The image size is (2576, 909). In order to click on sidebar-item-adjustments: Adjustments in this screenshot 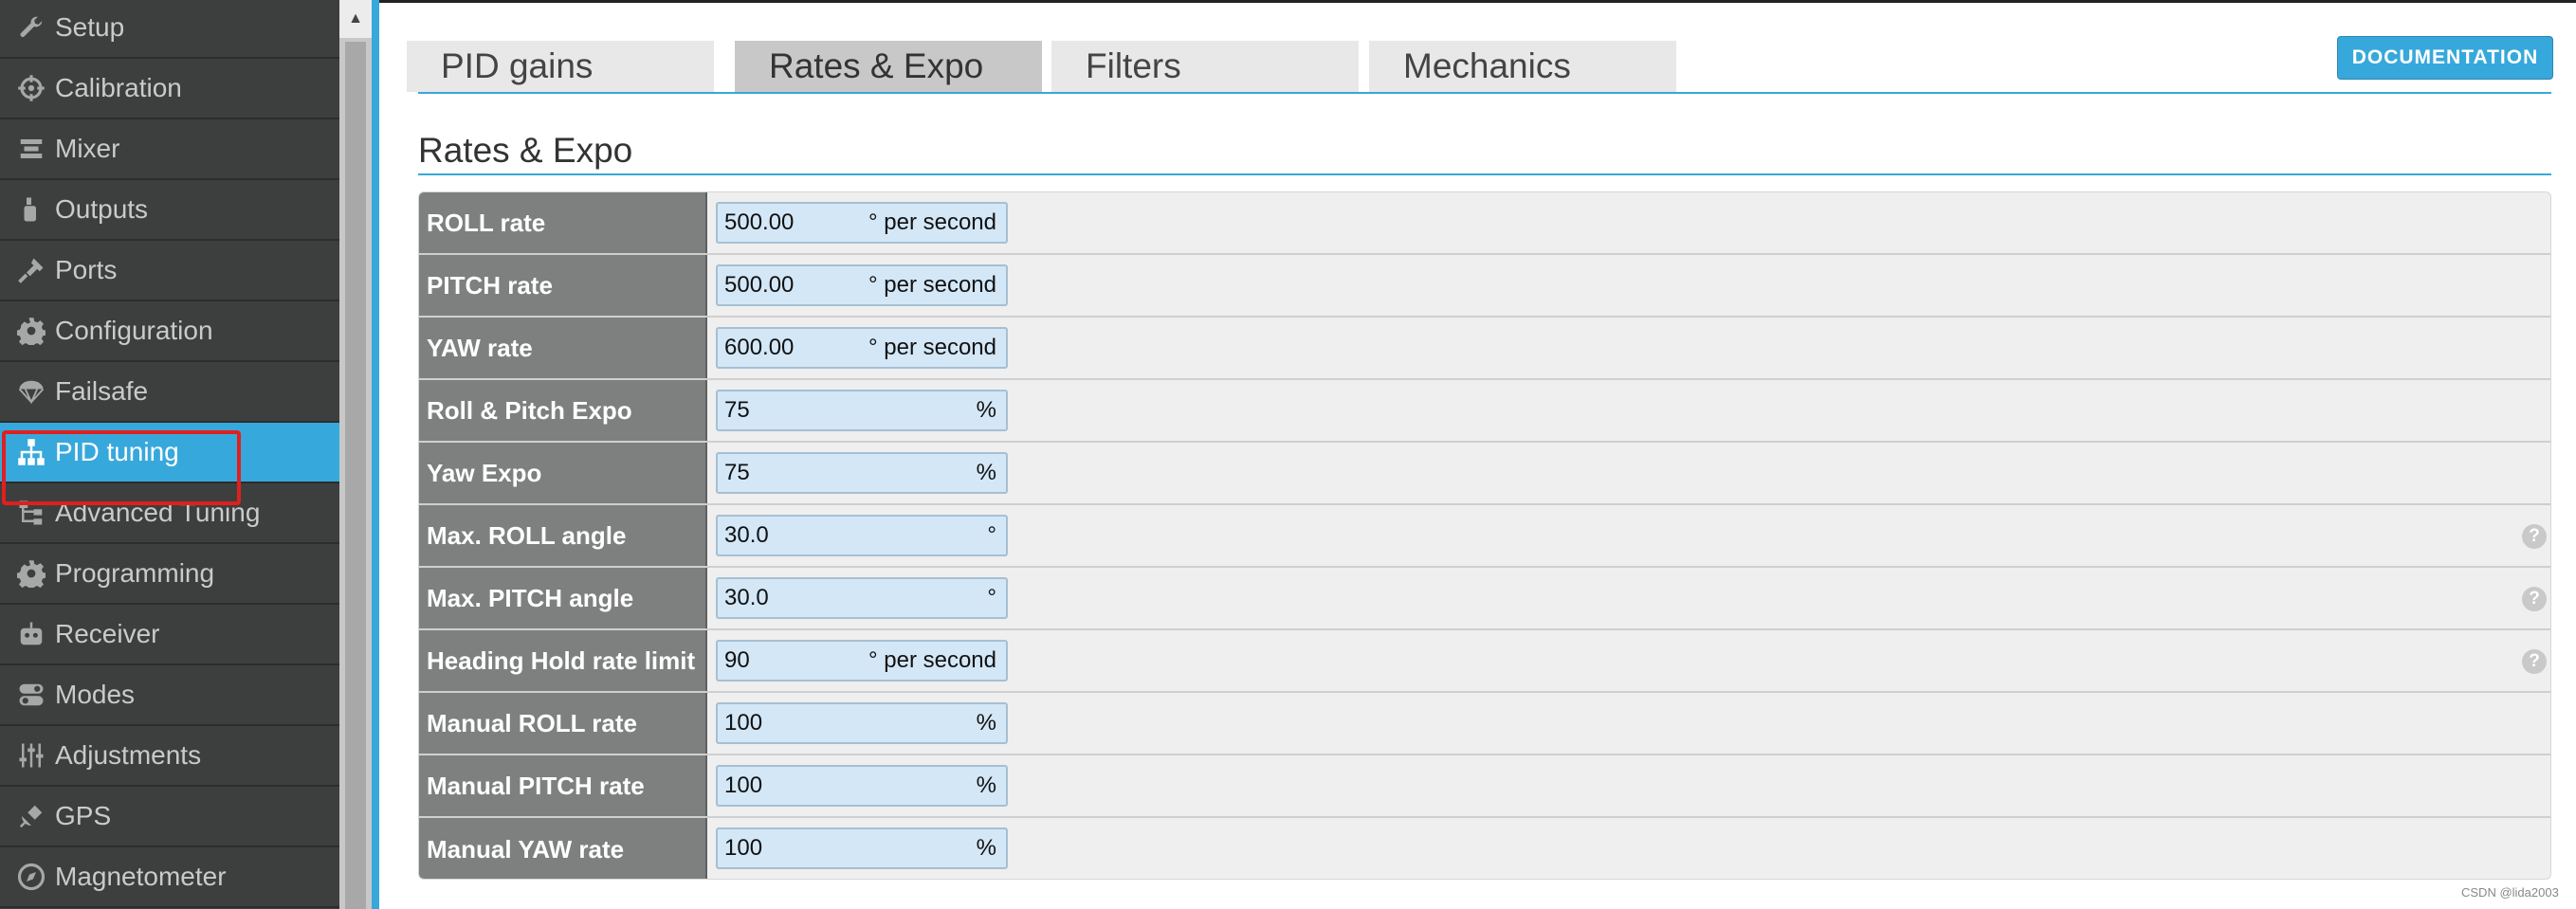, I will do `click(169, 756)`.